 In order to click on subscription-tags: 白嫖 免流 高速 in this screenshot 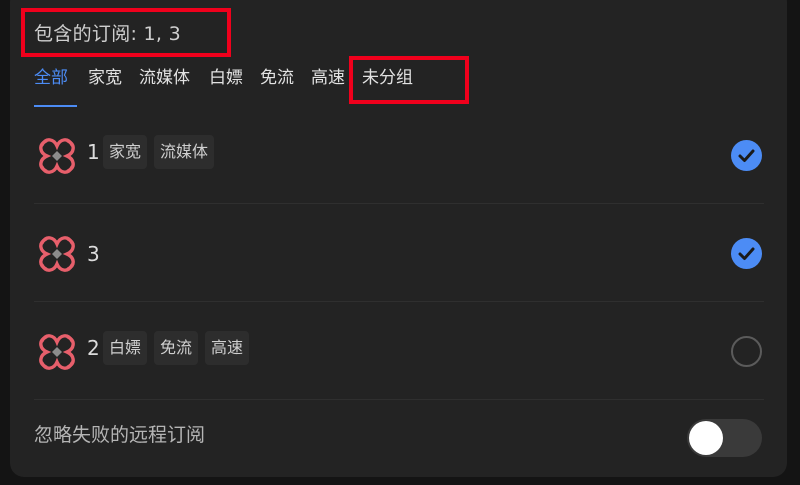, I will do `click(176, 348)`.